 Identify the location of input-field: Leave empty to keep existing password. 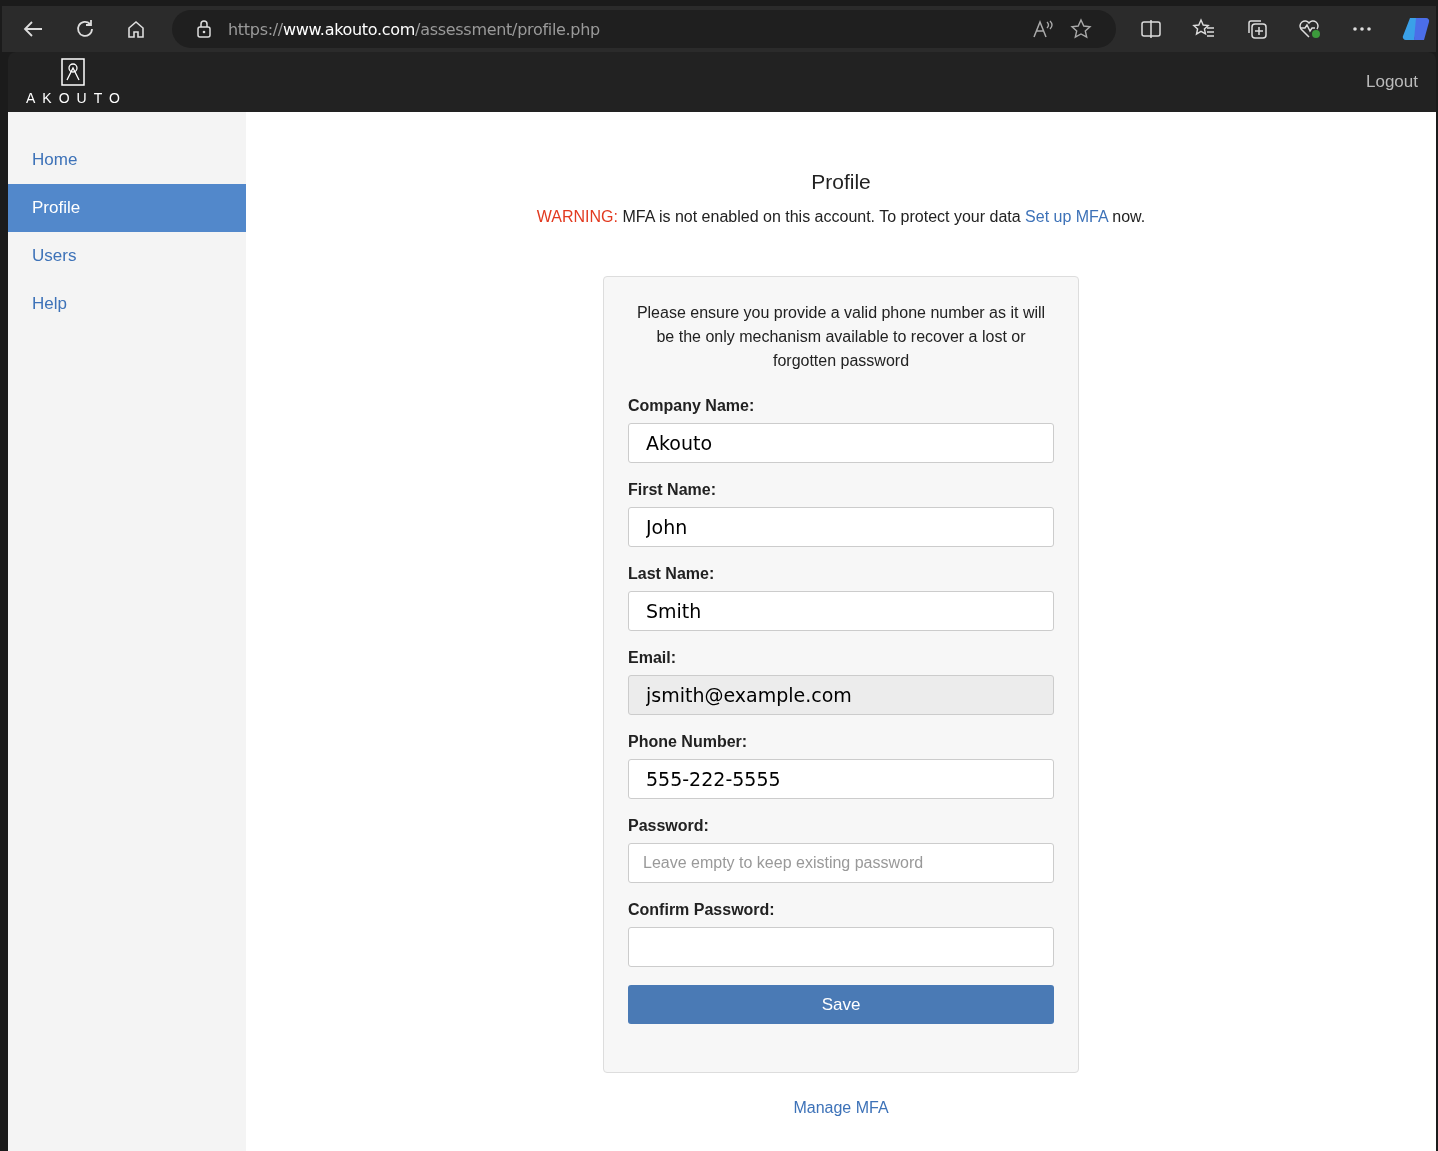
(841, 863).